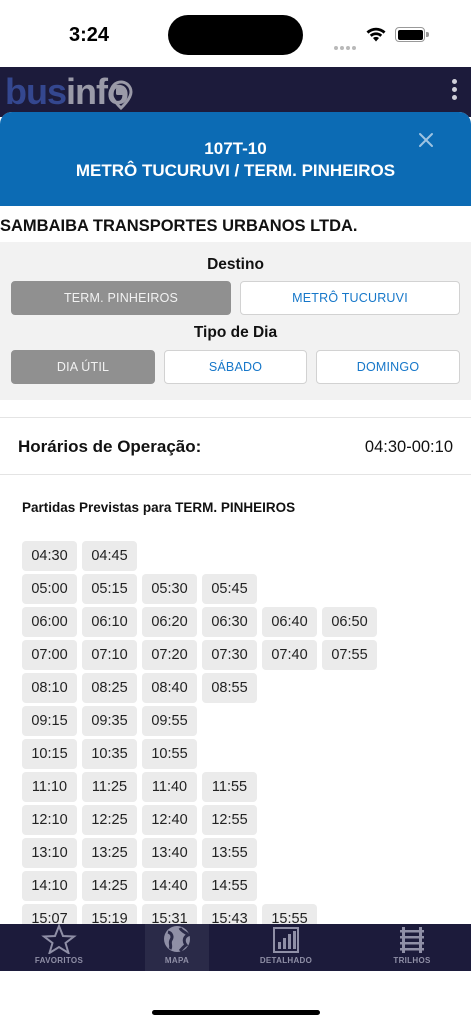 The image size is (471, 1024). I want to click on departure-time-chip: 04:30, so click(49, 556).